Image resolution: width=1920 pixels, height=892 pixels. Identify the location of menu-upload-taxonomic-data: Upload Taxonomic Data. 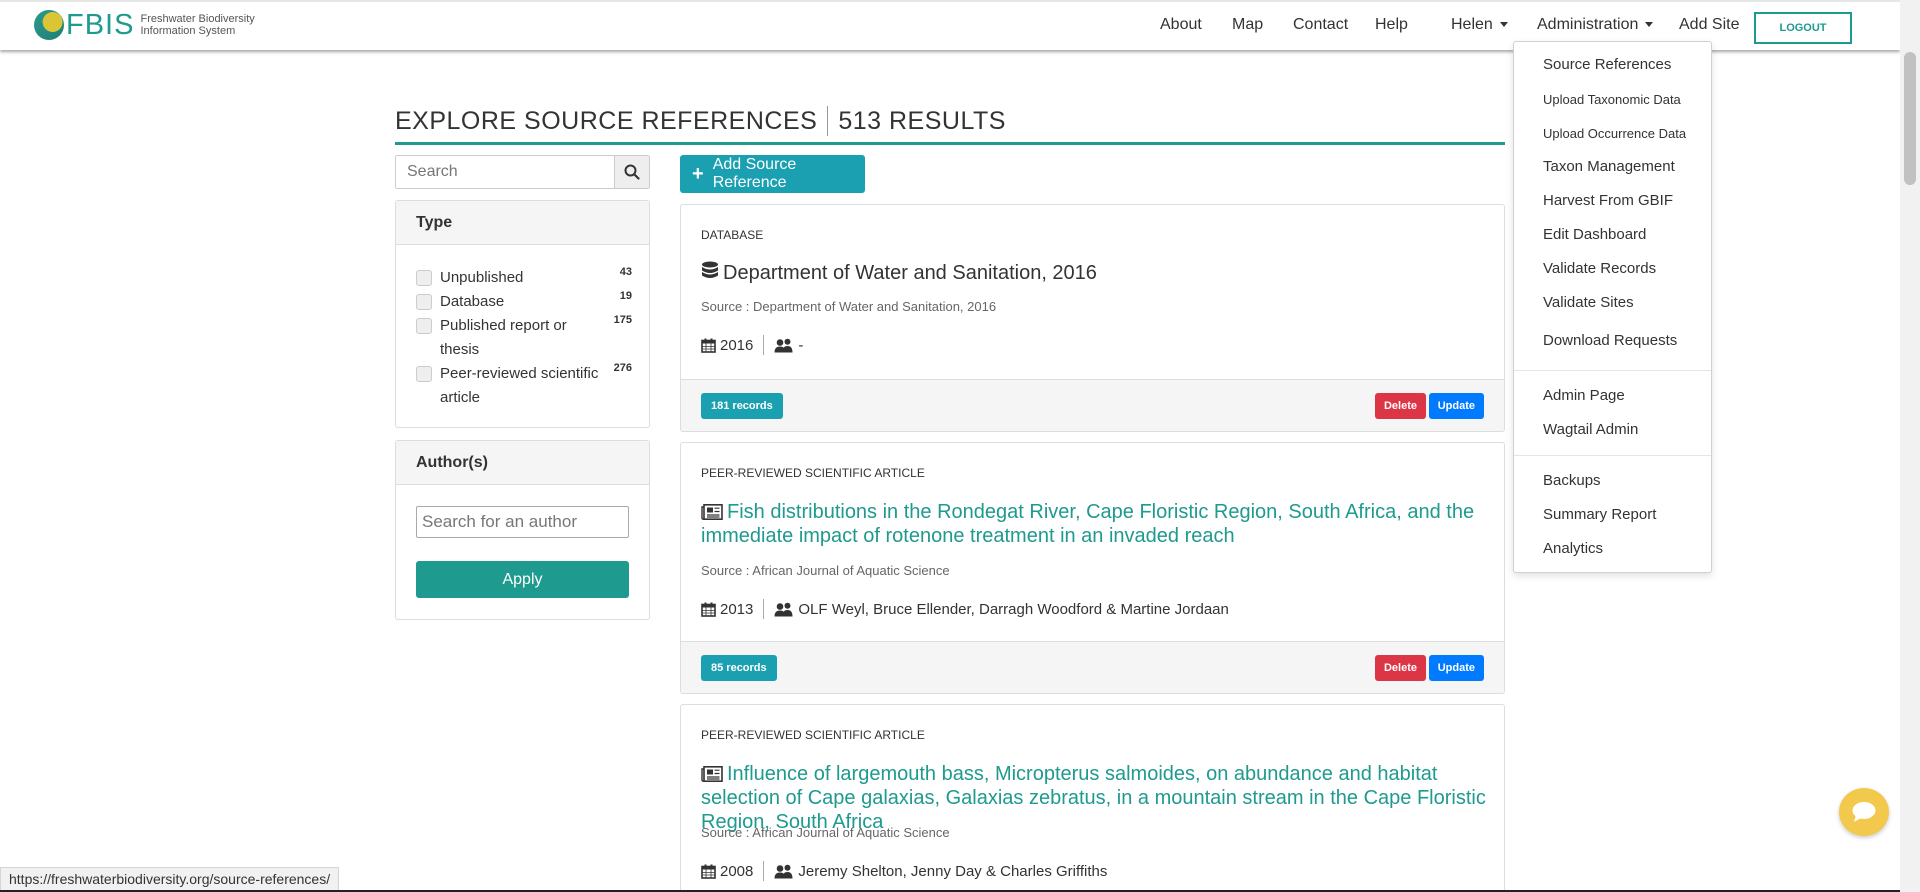
(1612, 99).